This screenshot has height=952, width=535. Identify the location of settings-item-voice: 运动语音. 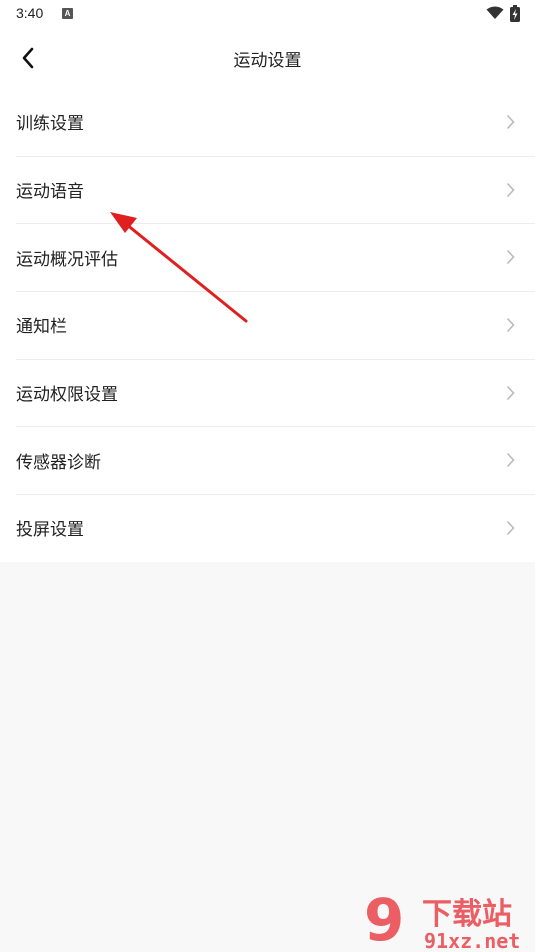
(267, 189).